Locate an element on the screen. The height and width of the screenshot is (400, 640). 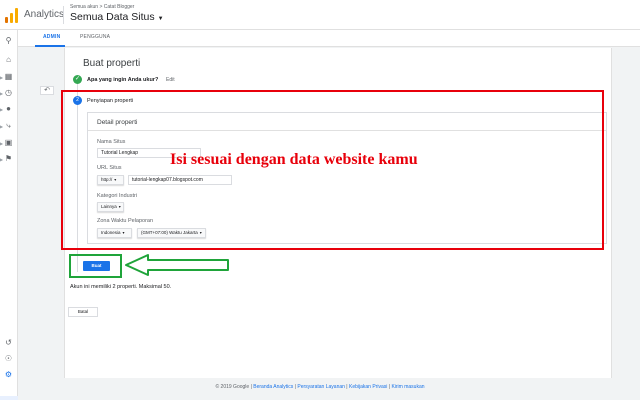
property-selector: Semua Data Situs ▼ is located at coordinates (117, 17).